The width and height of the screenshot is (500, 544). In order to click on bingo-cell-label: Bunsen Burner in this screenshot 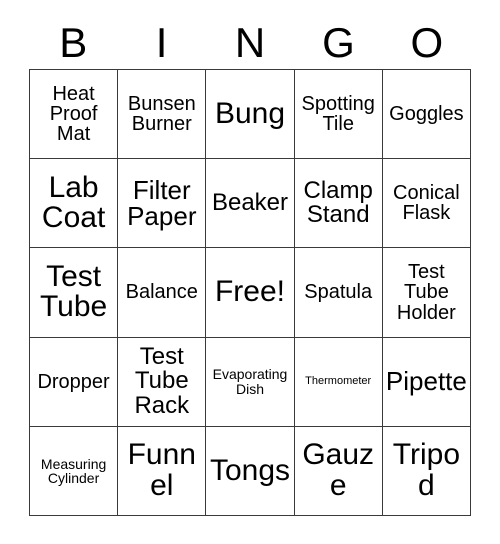, I will do `click(161, 114)`.